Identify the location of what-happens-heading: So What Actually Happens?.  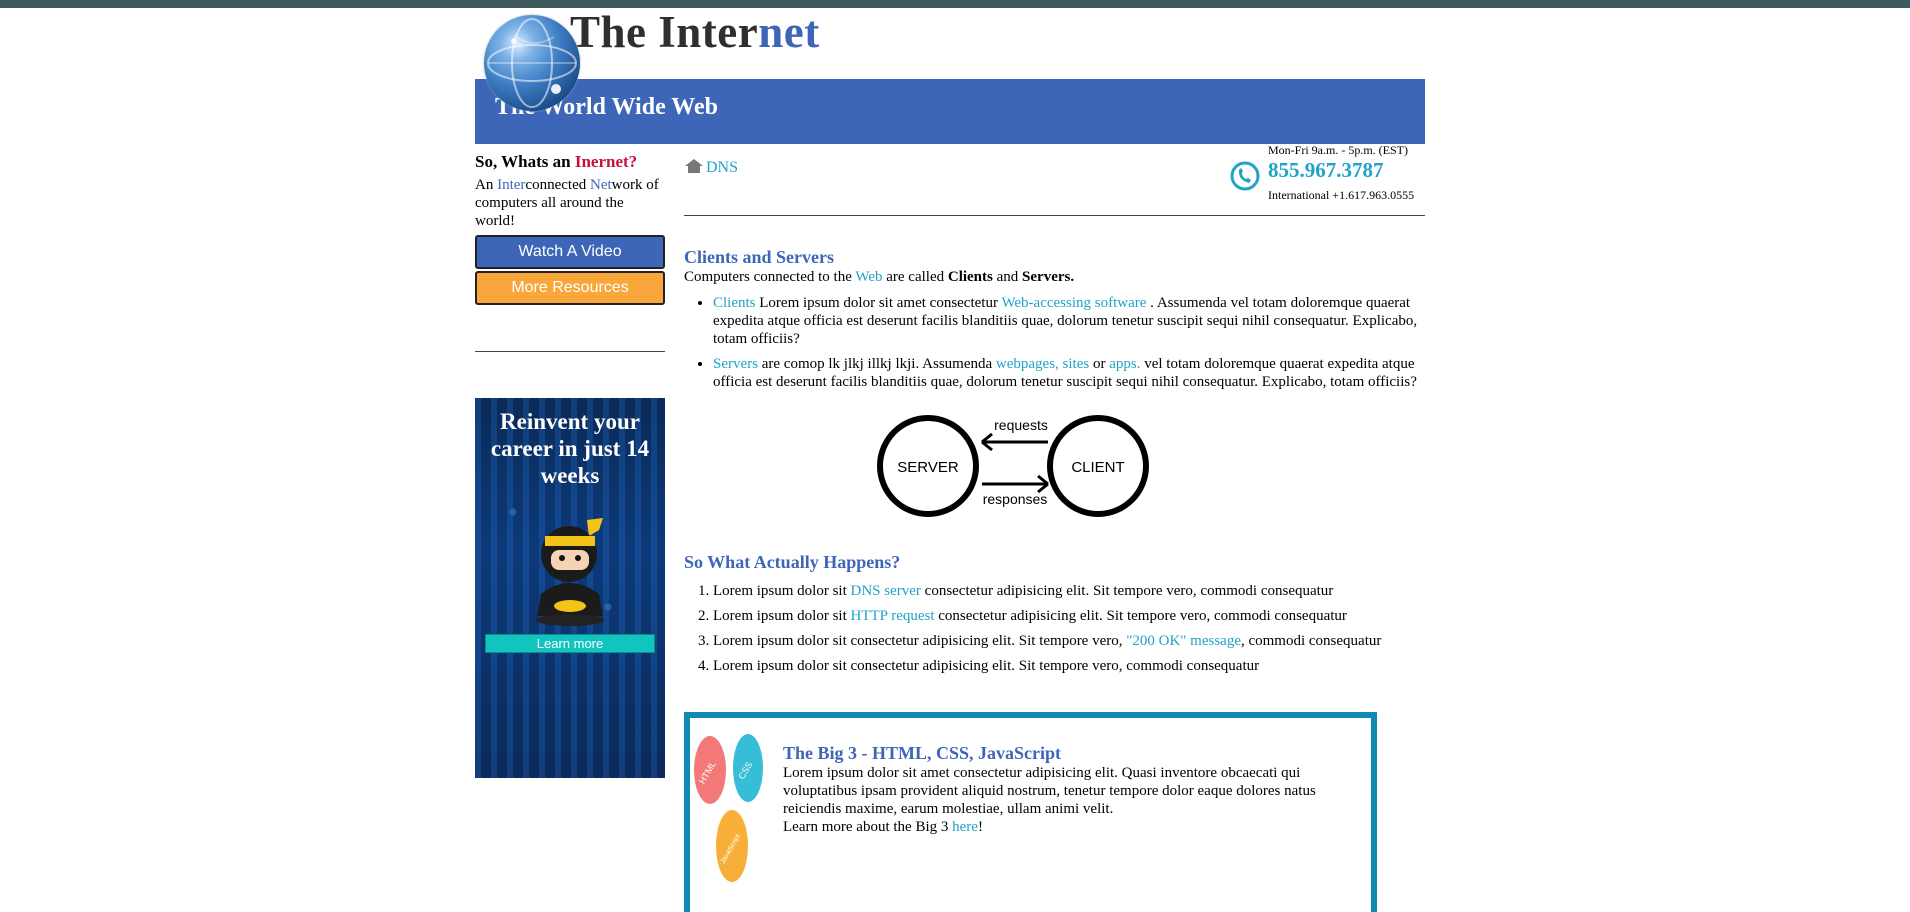
(792, 562).